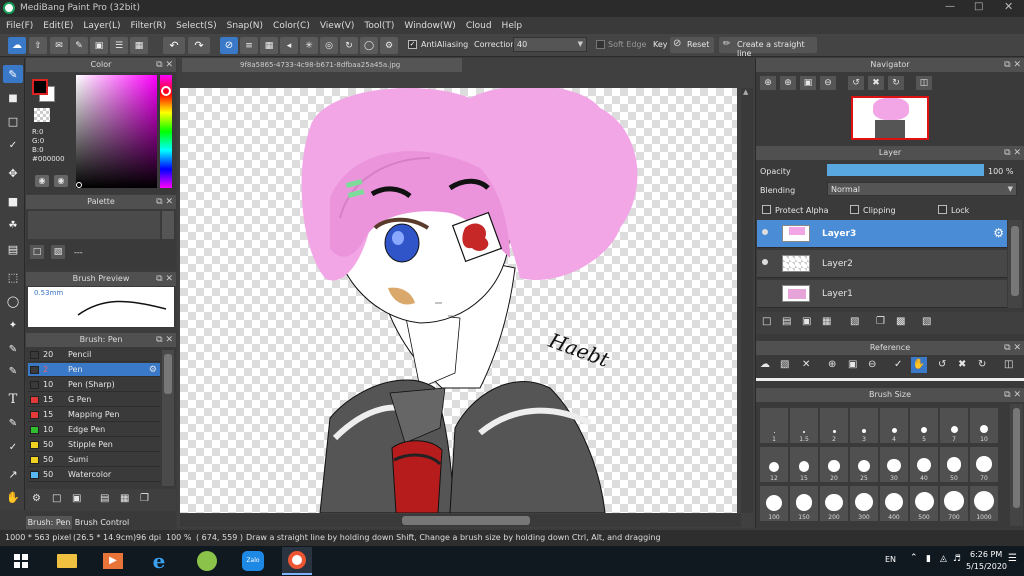  What do you see at coordinates (99, 45) in the screenshot?
I see `page-button: ▣` at bounding box center [99, 45].